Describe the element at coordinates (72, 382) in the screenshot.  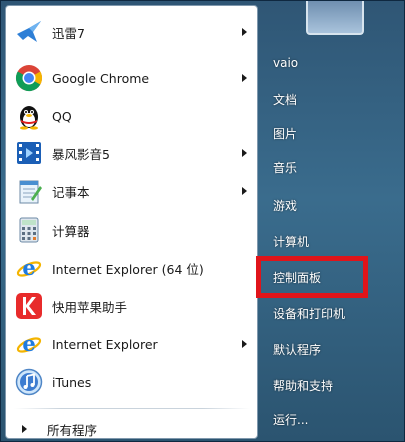
I see `program-label: iTunes` at that location.